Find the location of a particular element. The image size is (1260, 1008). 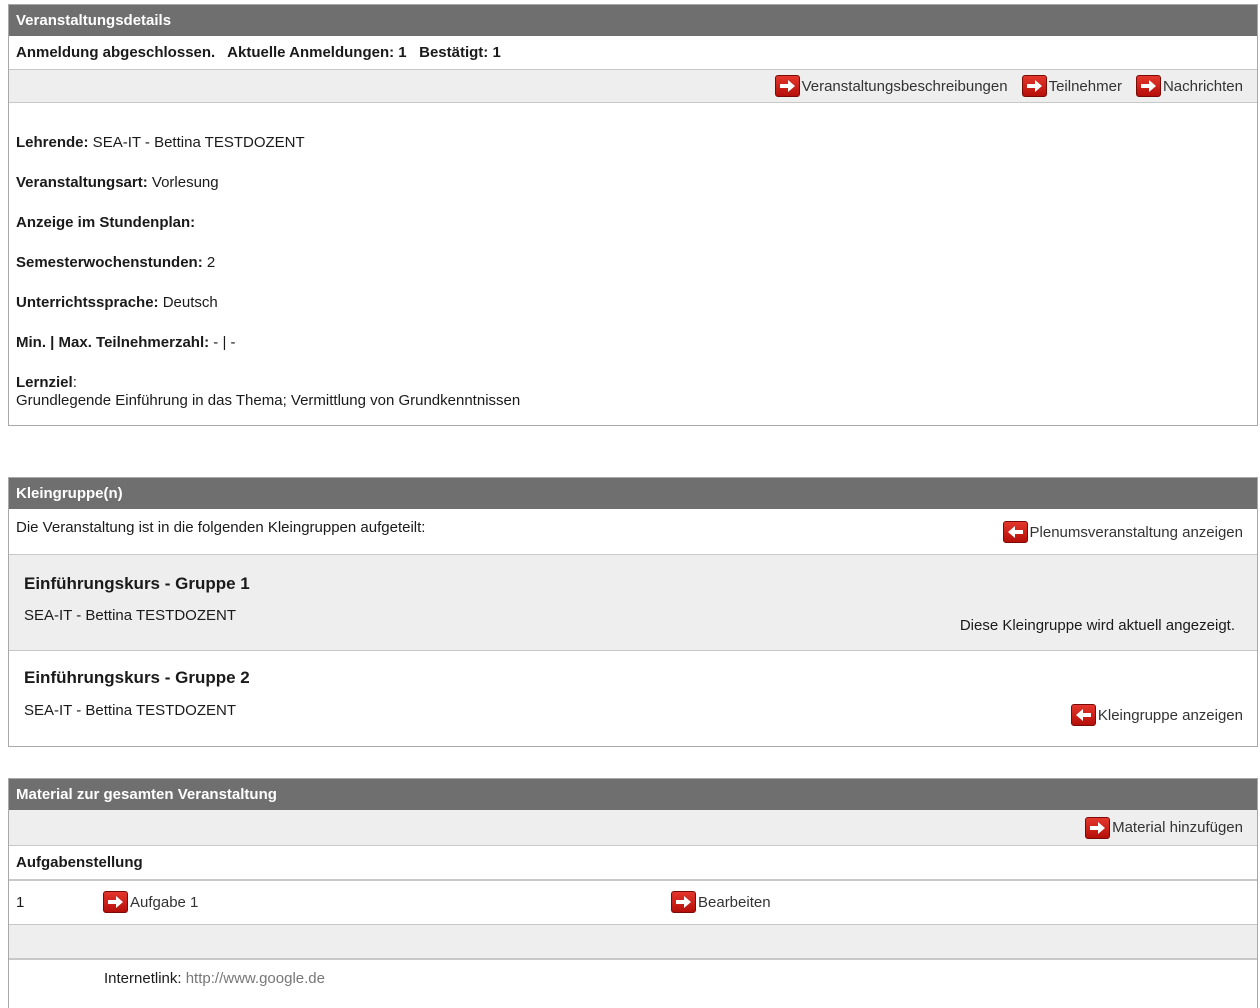

group-2-title: Einführungskurs - Gruppe 2 is located at coordinates (137, 677).